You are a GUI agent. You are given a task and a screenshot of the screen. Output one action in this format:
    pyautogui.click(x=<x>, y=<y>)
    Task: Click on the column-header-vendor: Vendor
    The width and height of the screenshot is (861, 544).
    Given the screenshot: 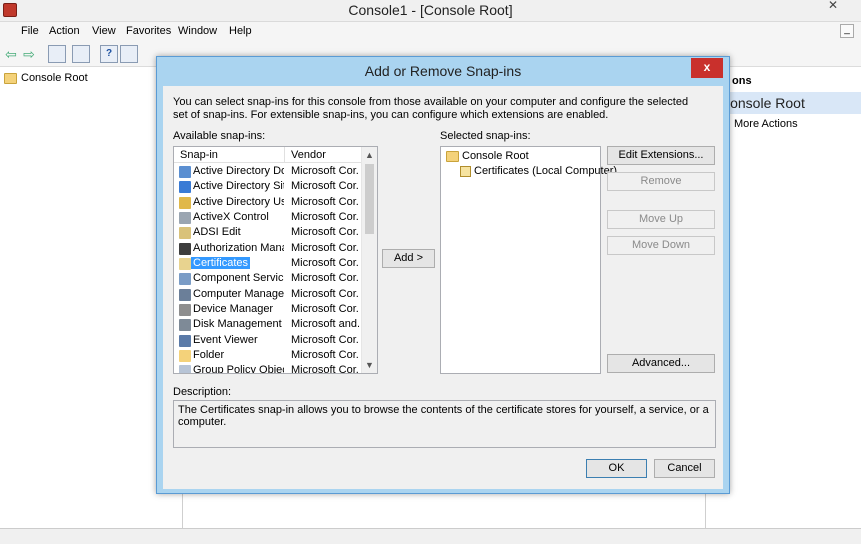 What is the action you would take?
    pyautogui.click(x=308, y=155)
    